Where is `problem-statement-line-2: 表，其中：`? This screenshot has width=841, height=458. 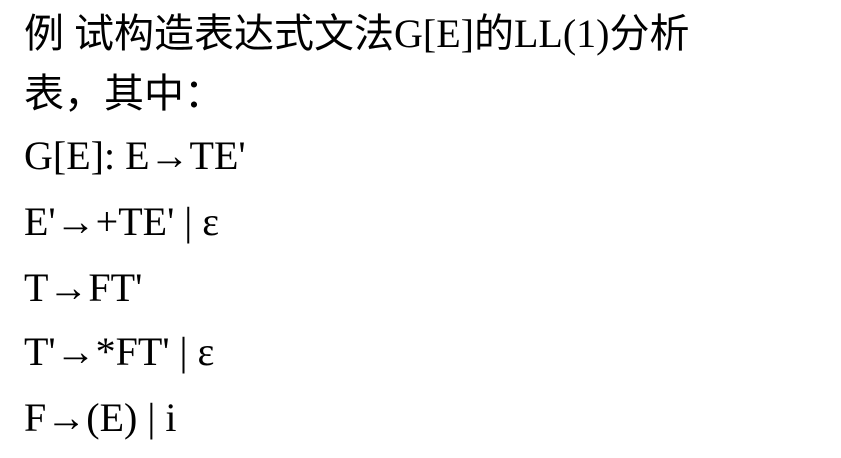 problem-statement-line-2: 表，其中： is located at coordinates (124, 93).